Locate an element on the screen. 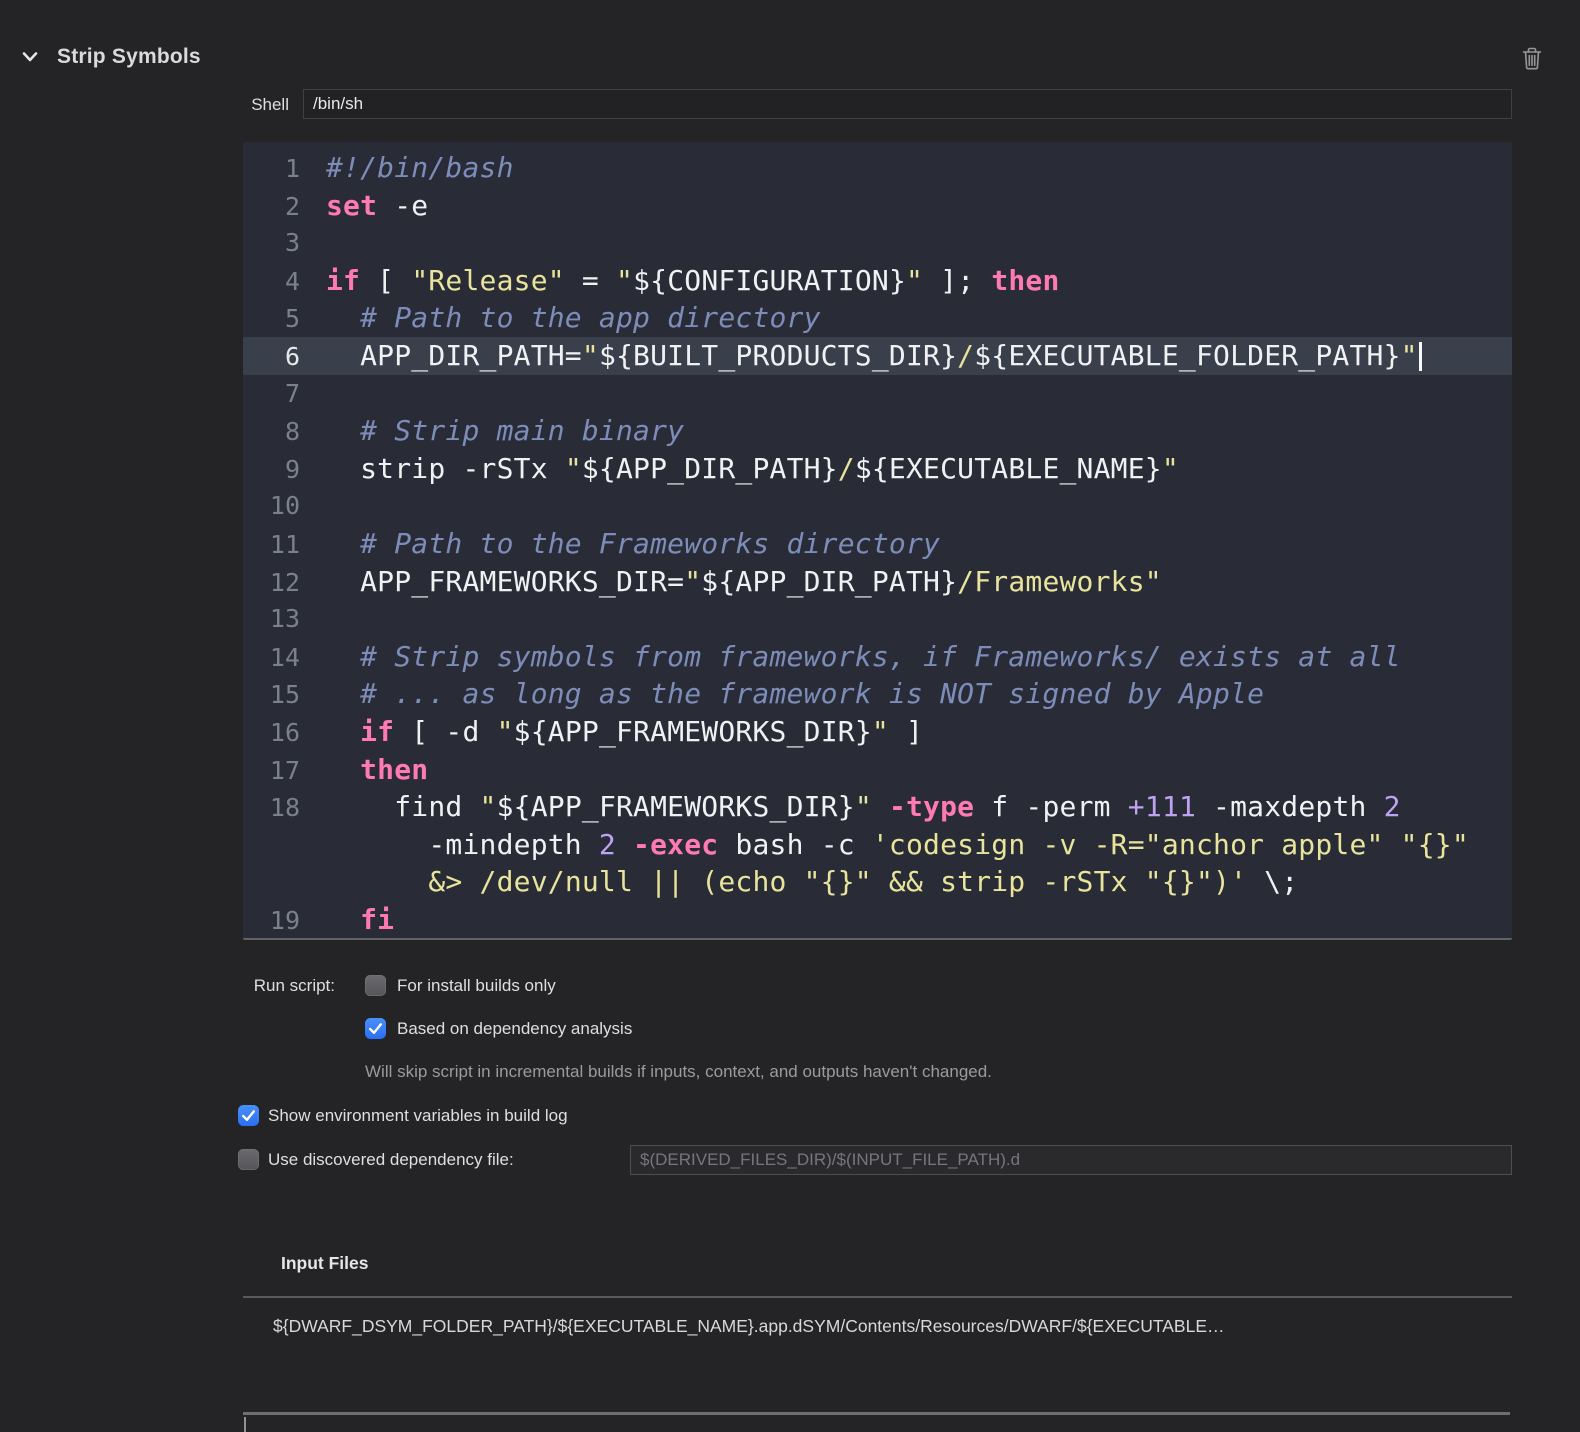  run-script-label: Run script: is located at coordinates (294, 985).